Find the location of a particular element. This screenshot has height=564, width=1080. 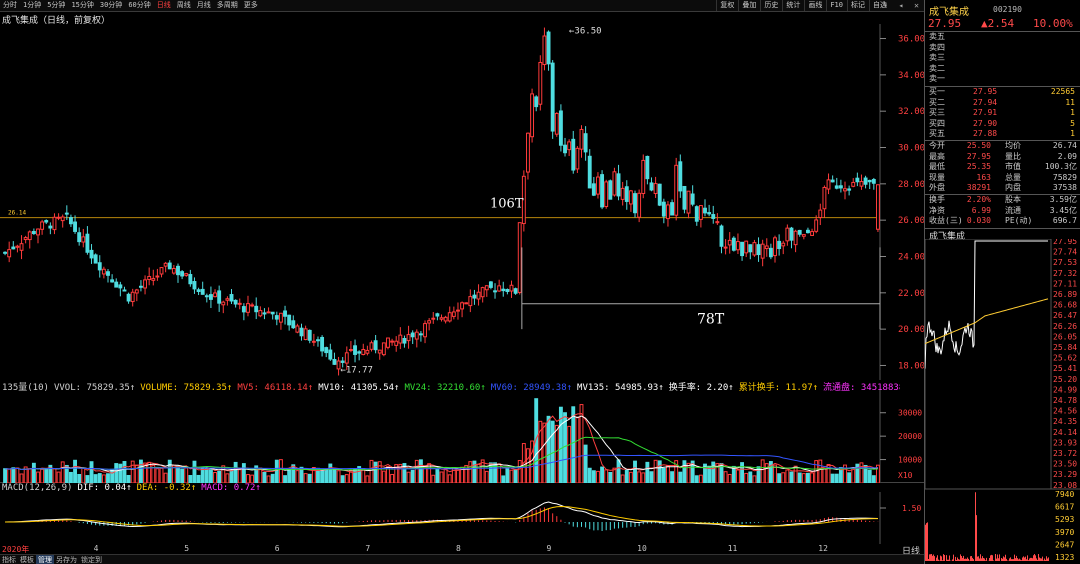

period-tab: 1分钟 is located at coordinates (32, 5).